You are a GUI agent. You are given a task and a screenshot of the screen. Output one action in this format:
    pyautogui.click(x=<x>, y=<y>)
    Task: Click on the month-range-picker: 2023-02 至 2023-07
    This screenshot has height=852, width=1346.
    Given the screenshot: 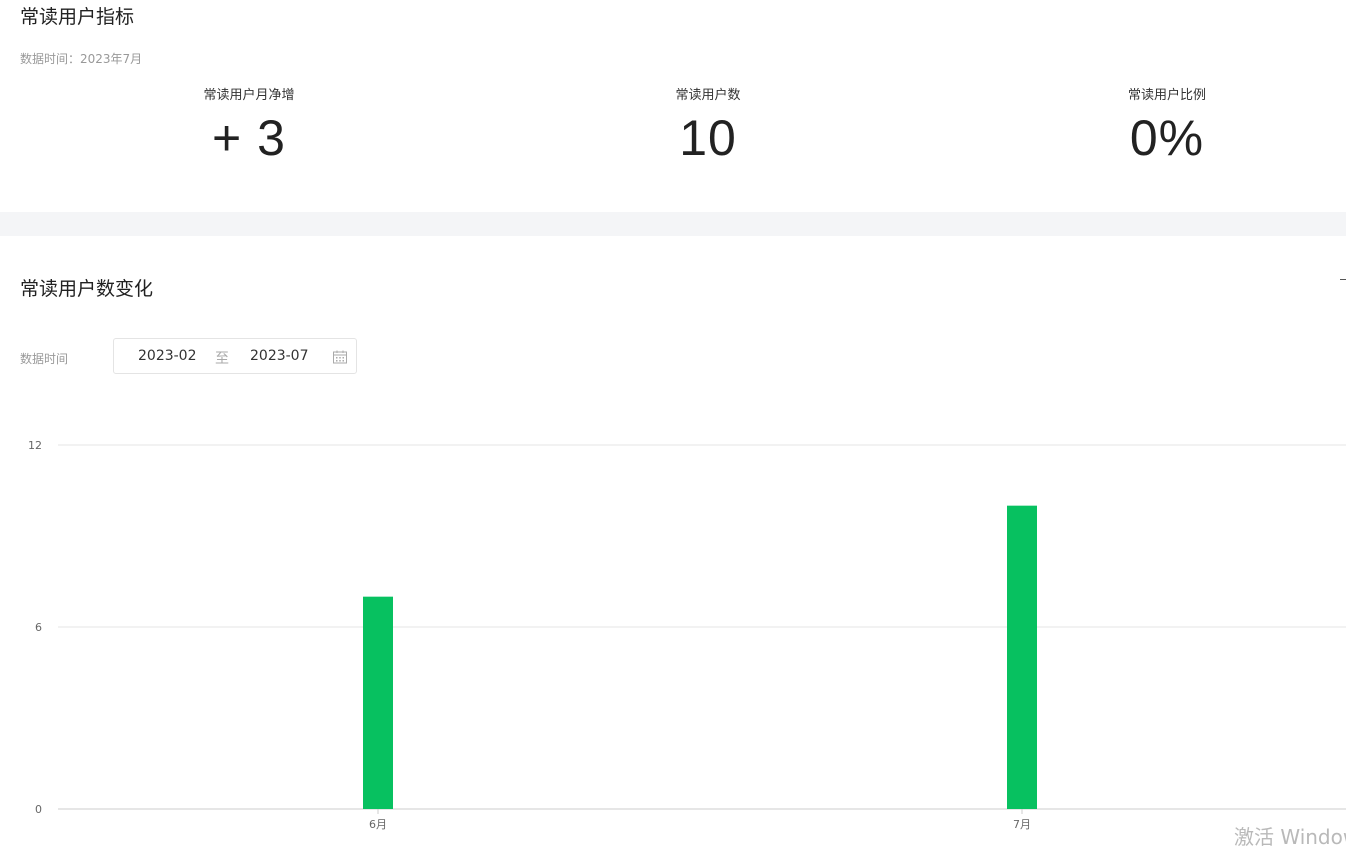 What is the action you would take?
    pyautogui.click(x=235, y=356)
    